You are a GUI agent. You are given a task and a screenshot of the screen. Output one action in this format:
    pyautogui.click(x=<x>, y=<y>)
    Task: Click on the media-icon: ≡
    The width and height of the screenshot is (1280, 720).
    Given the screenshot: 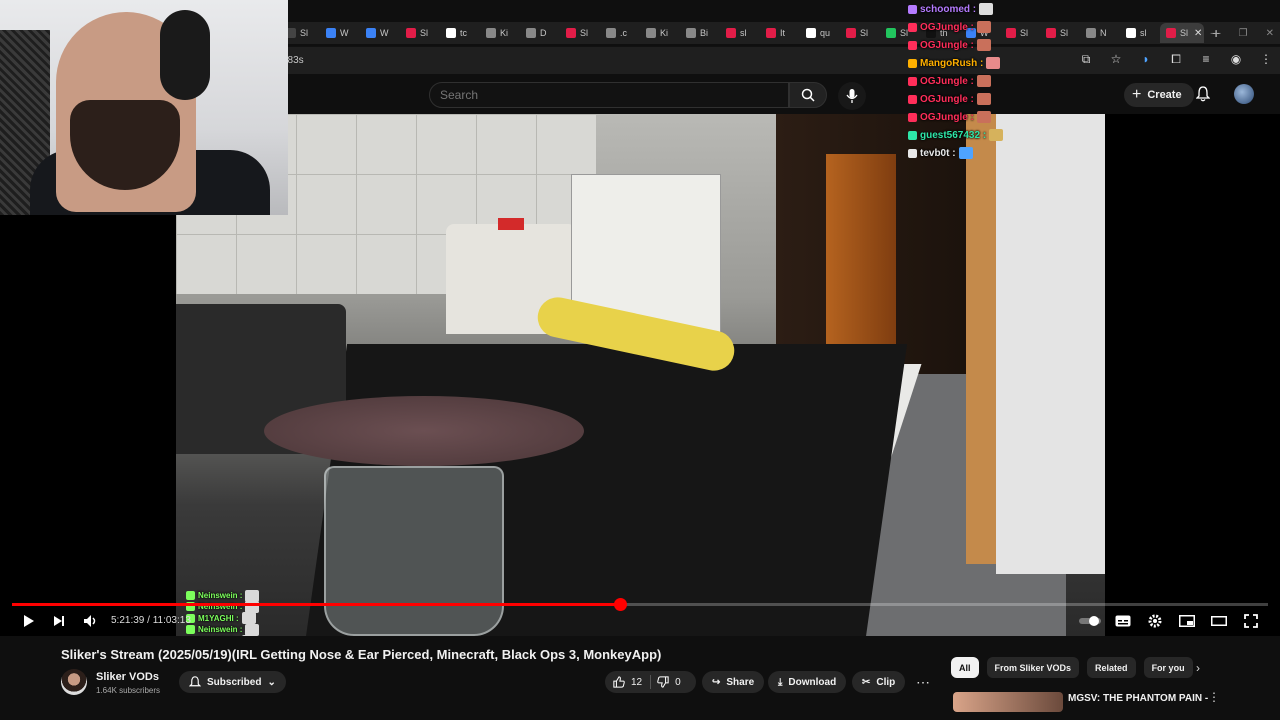 What is the action you would take?
    pyautogui.click(x=1206, y=59)
    